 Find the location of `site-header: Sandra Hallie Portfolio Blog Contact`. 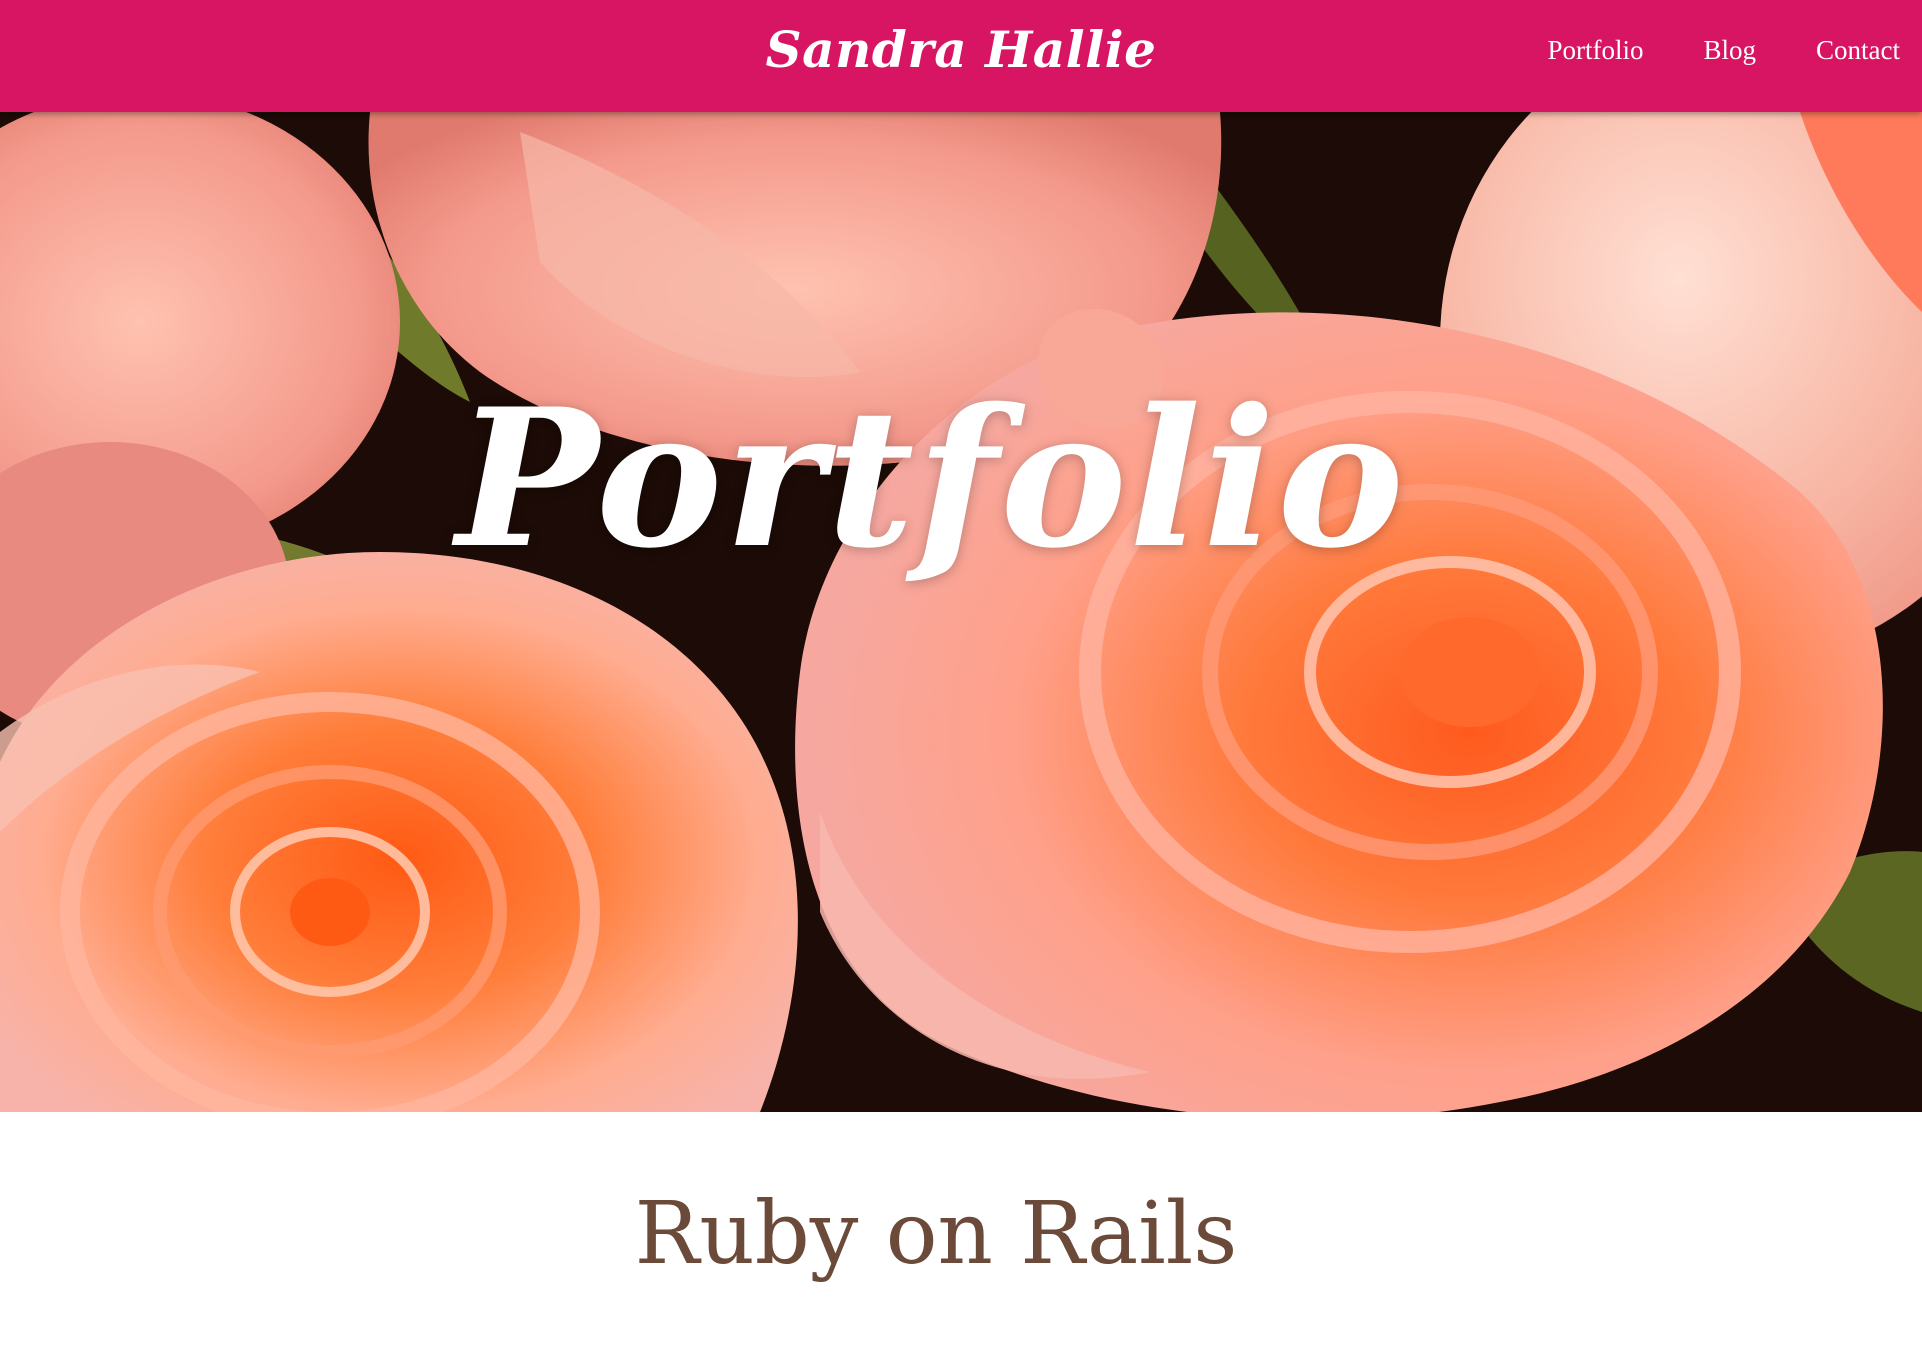

site-header: Sandra Hallie Portfolio Blog Contact is located at coordinates (961, 56).